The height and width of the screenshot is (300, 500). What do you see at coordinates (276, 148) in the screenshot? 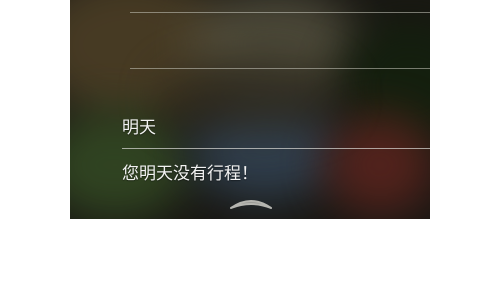
I see `query-divider` at bounding box center [276, 148].